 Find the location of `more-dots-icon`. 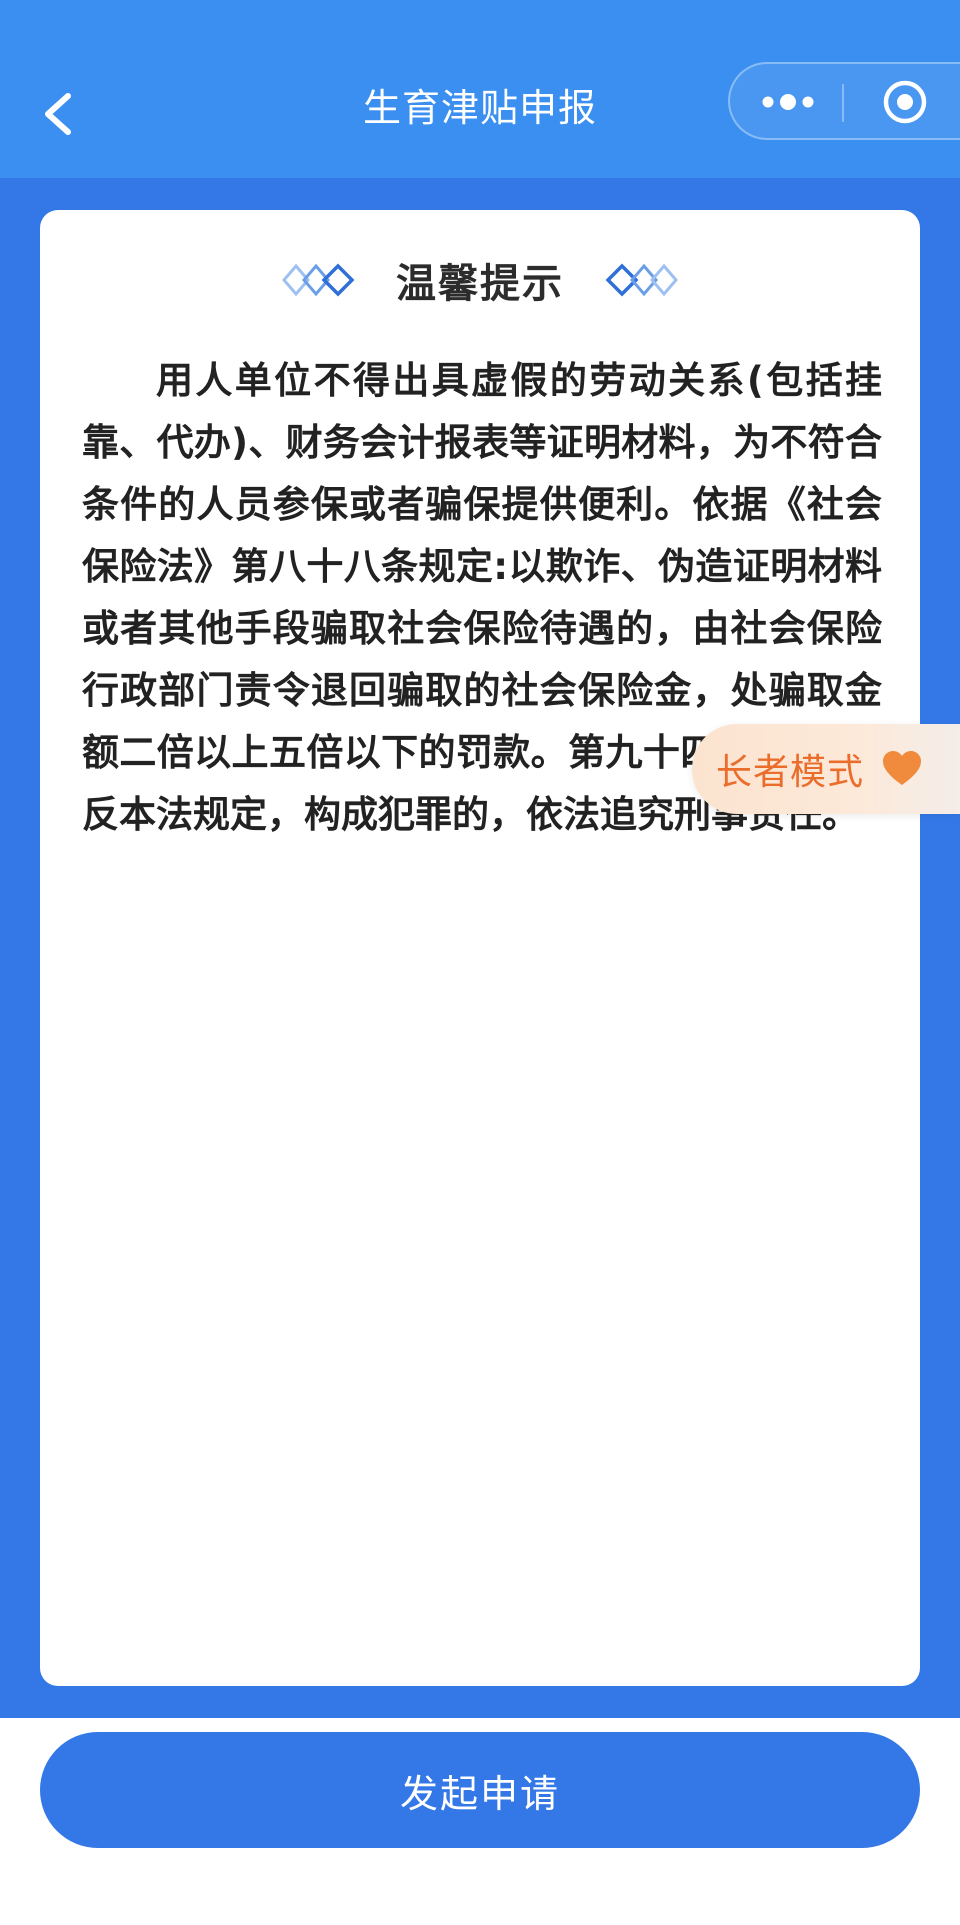

more-dots-icon is located at coordinates (788, 102).